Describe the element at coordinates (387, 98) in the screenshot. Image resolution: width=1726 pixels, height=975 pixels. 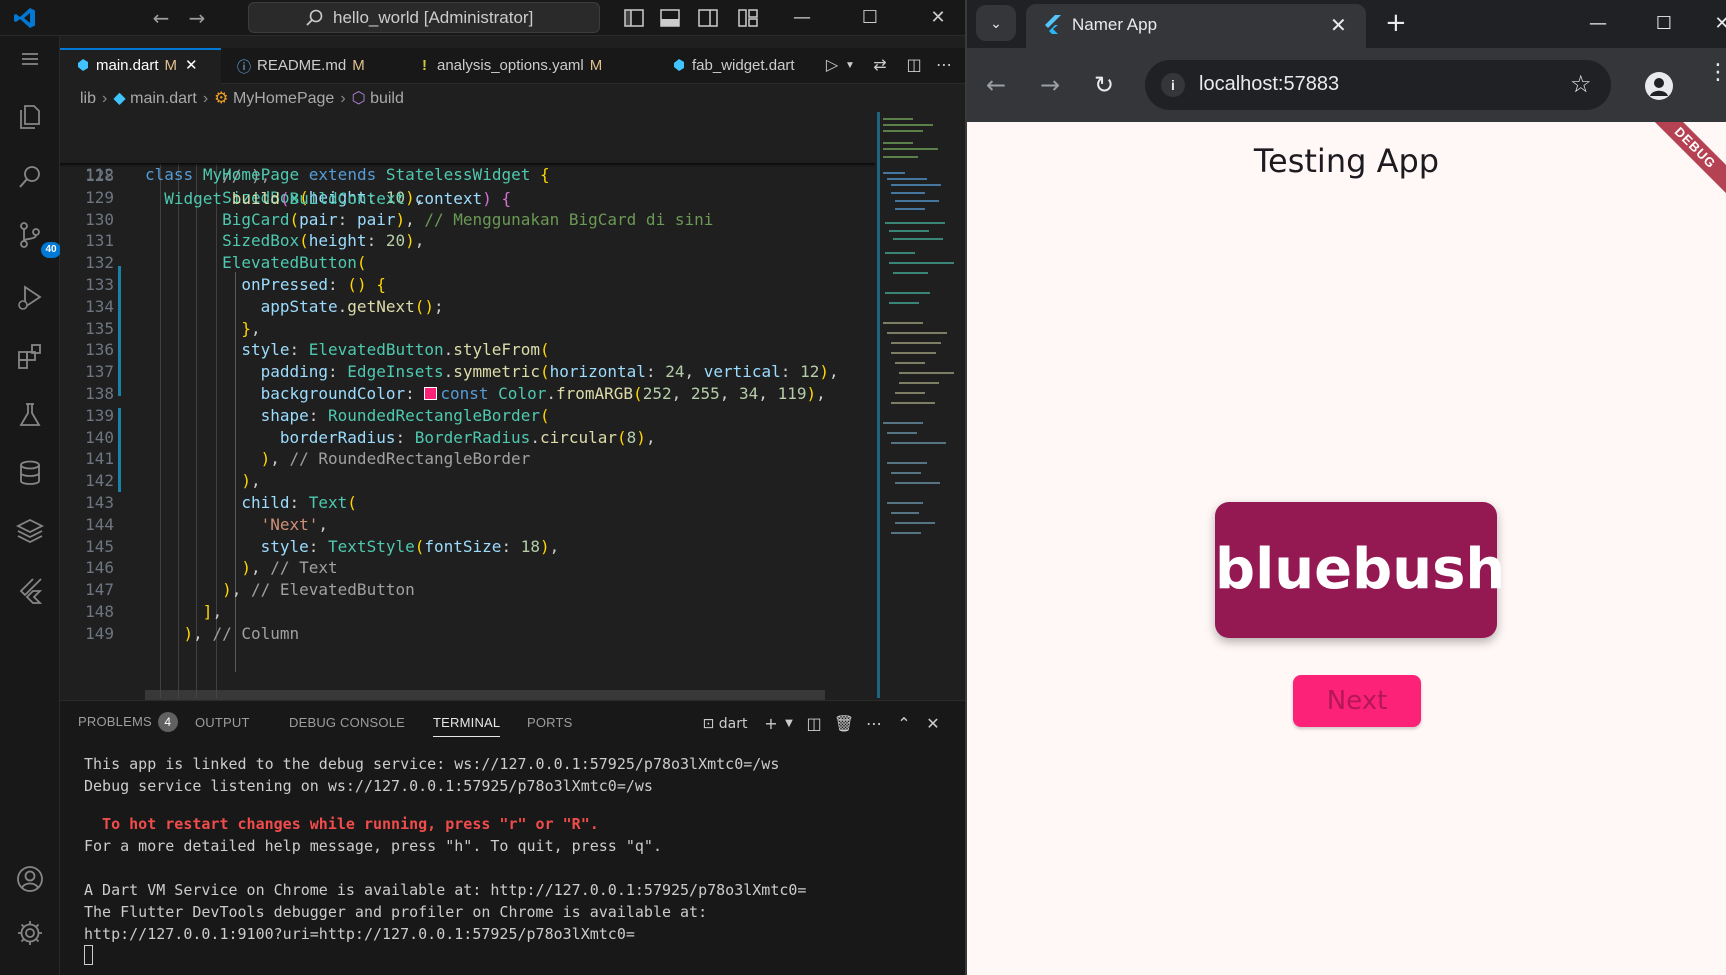
I see `breadcrumb-method: build` at that location.